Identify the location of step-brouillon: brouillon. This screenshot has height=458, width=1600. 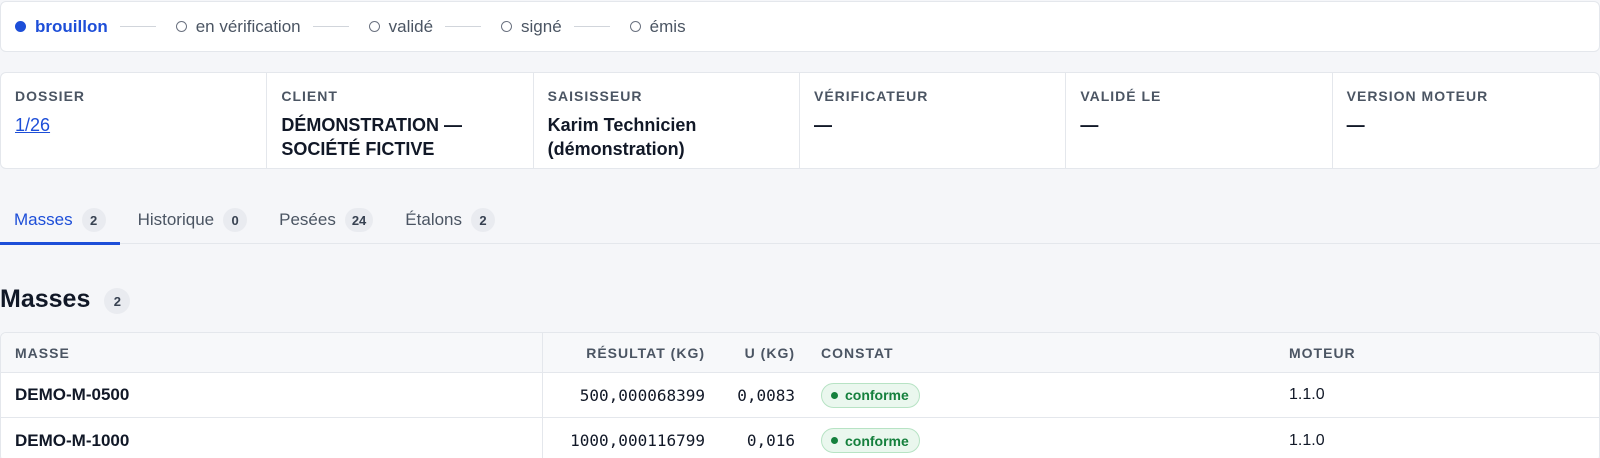
(61, 27).